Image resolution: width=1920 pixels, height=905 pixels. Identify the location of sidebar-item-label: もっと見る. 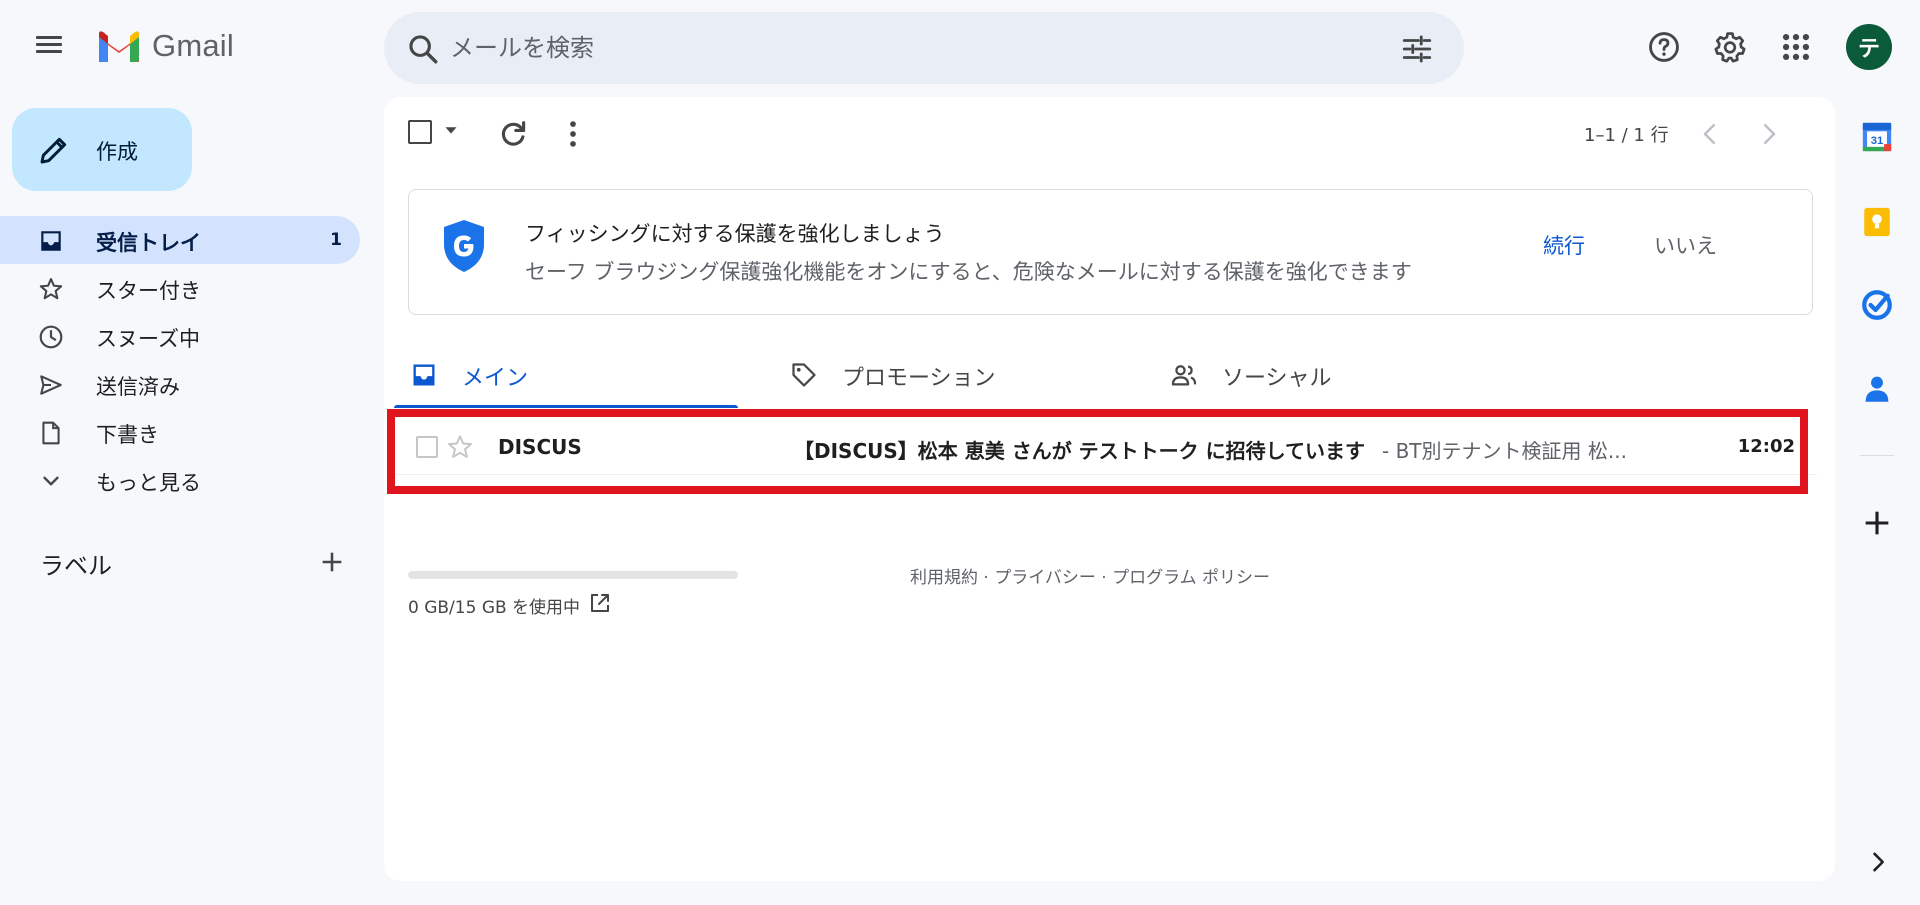
(148, 483).